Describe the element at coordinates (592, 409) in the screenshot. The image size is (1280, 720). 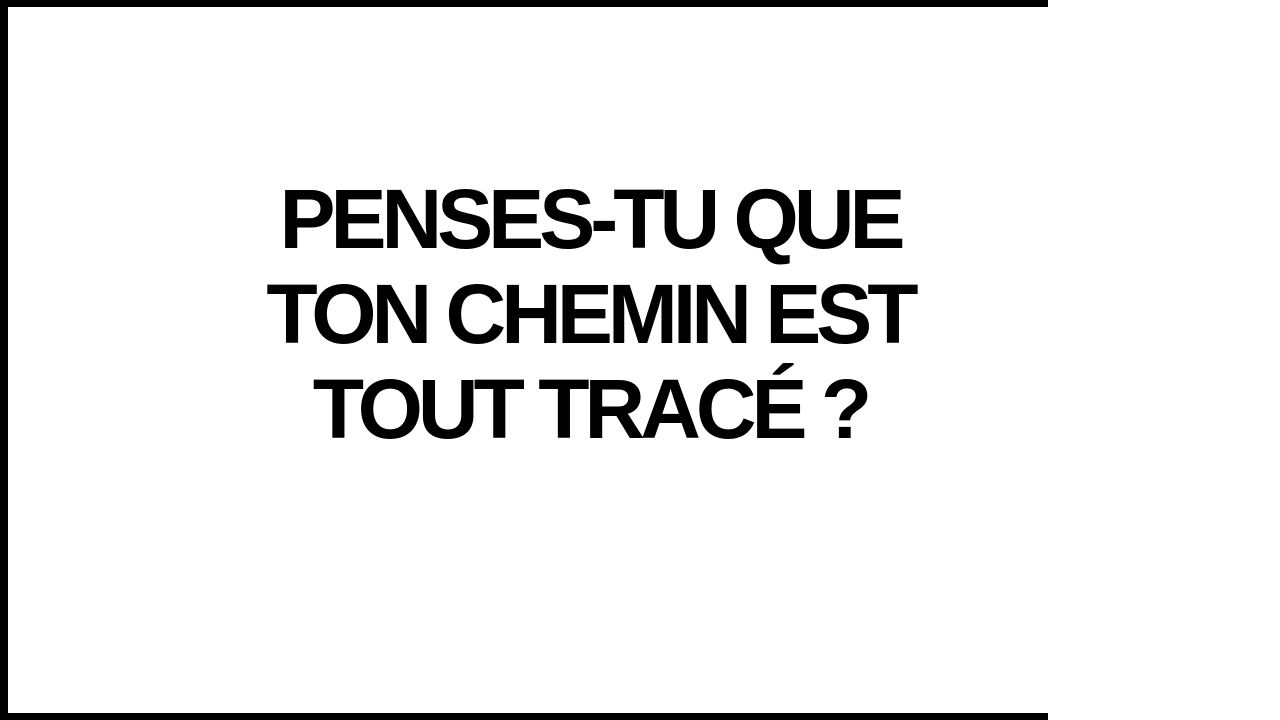
I see `question-line-3: TOUT TRACÉ ?` at that location.